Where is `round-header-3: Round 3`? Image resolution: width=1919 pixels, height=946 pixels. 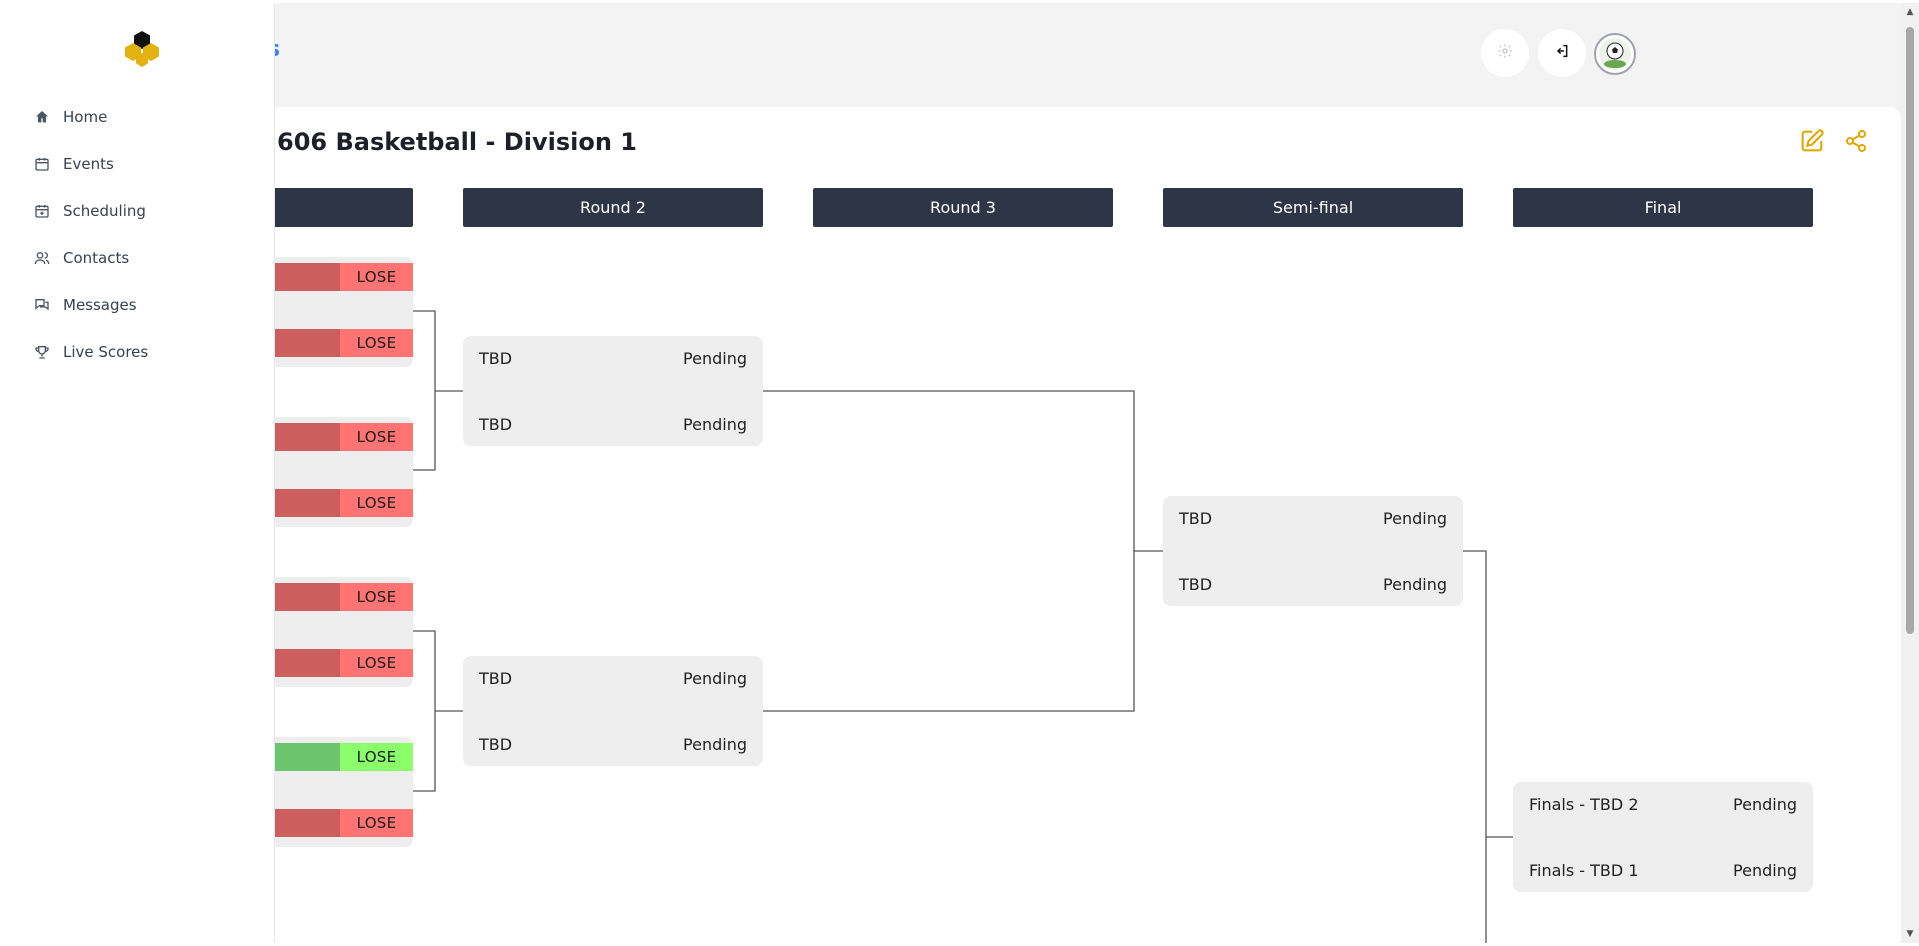
round-header-3: Round 3 is located at coordinates (963, 207).